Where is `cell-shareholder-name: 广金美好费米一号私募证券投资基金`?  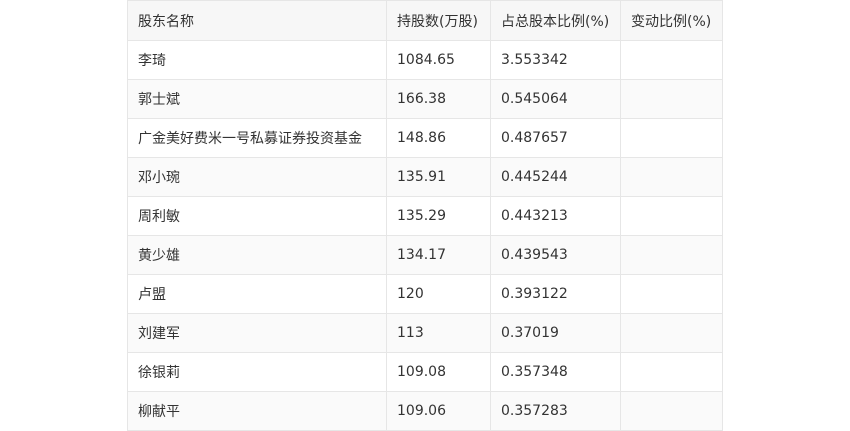
cell-shareholder-name: 广金美好费米一号私募证券投资基金 is located at coordinates (257, 138).